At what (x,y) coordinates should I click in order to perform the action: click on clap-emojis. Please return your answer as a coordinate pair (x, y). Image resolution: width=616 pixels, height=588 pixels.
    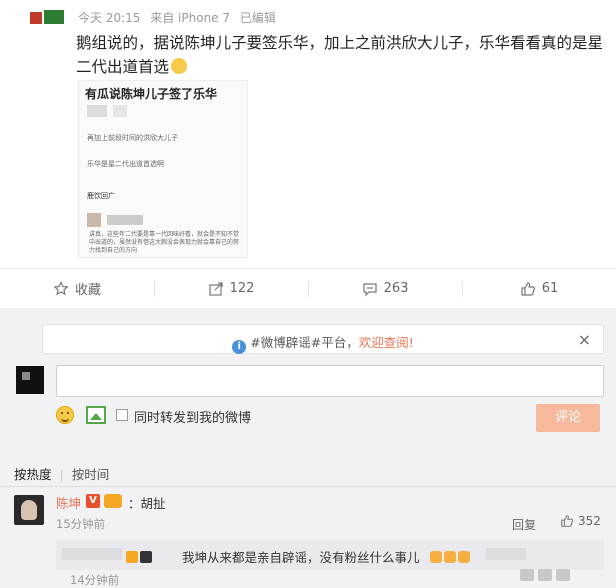
    Looking at the image, I should click on (451, 557).